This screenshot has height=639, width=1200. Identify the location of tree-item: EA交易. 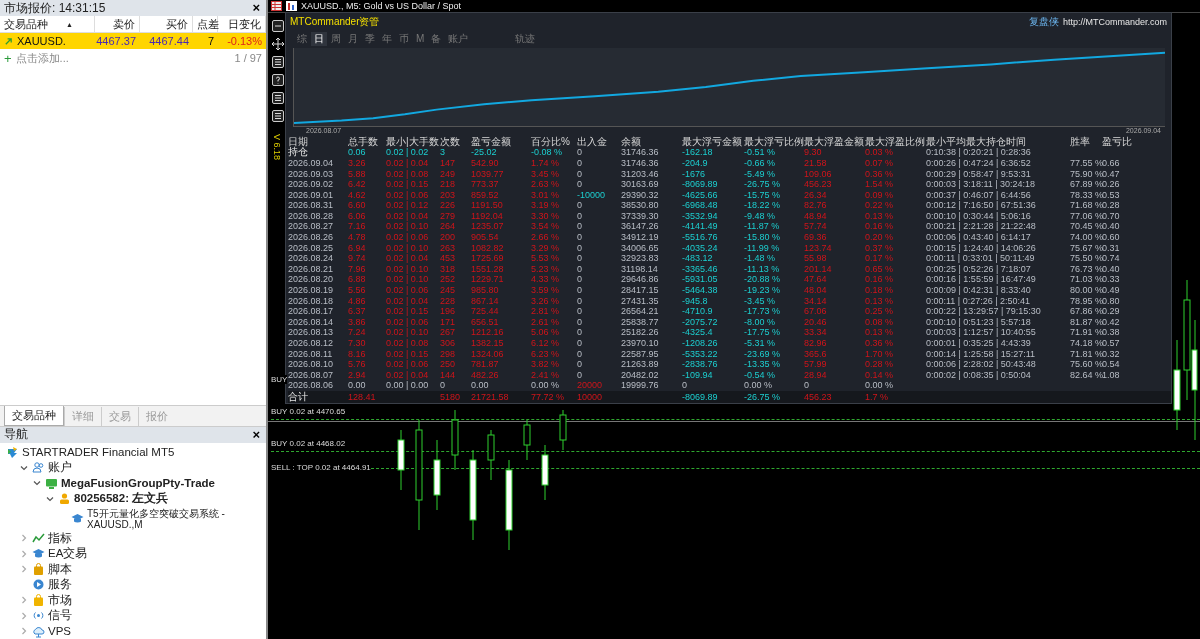
(68, 554).